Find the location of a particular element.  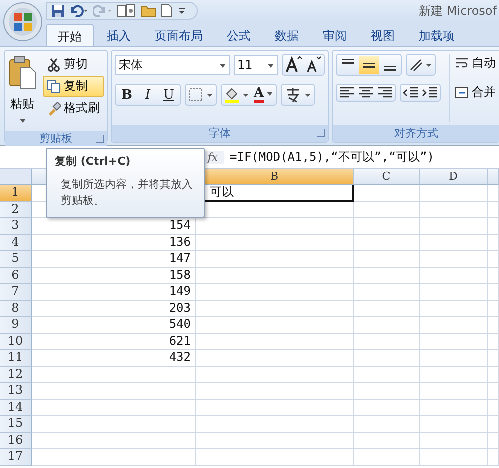

row-header: 8 is located at coordinates (16, 308).